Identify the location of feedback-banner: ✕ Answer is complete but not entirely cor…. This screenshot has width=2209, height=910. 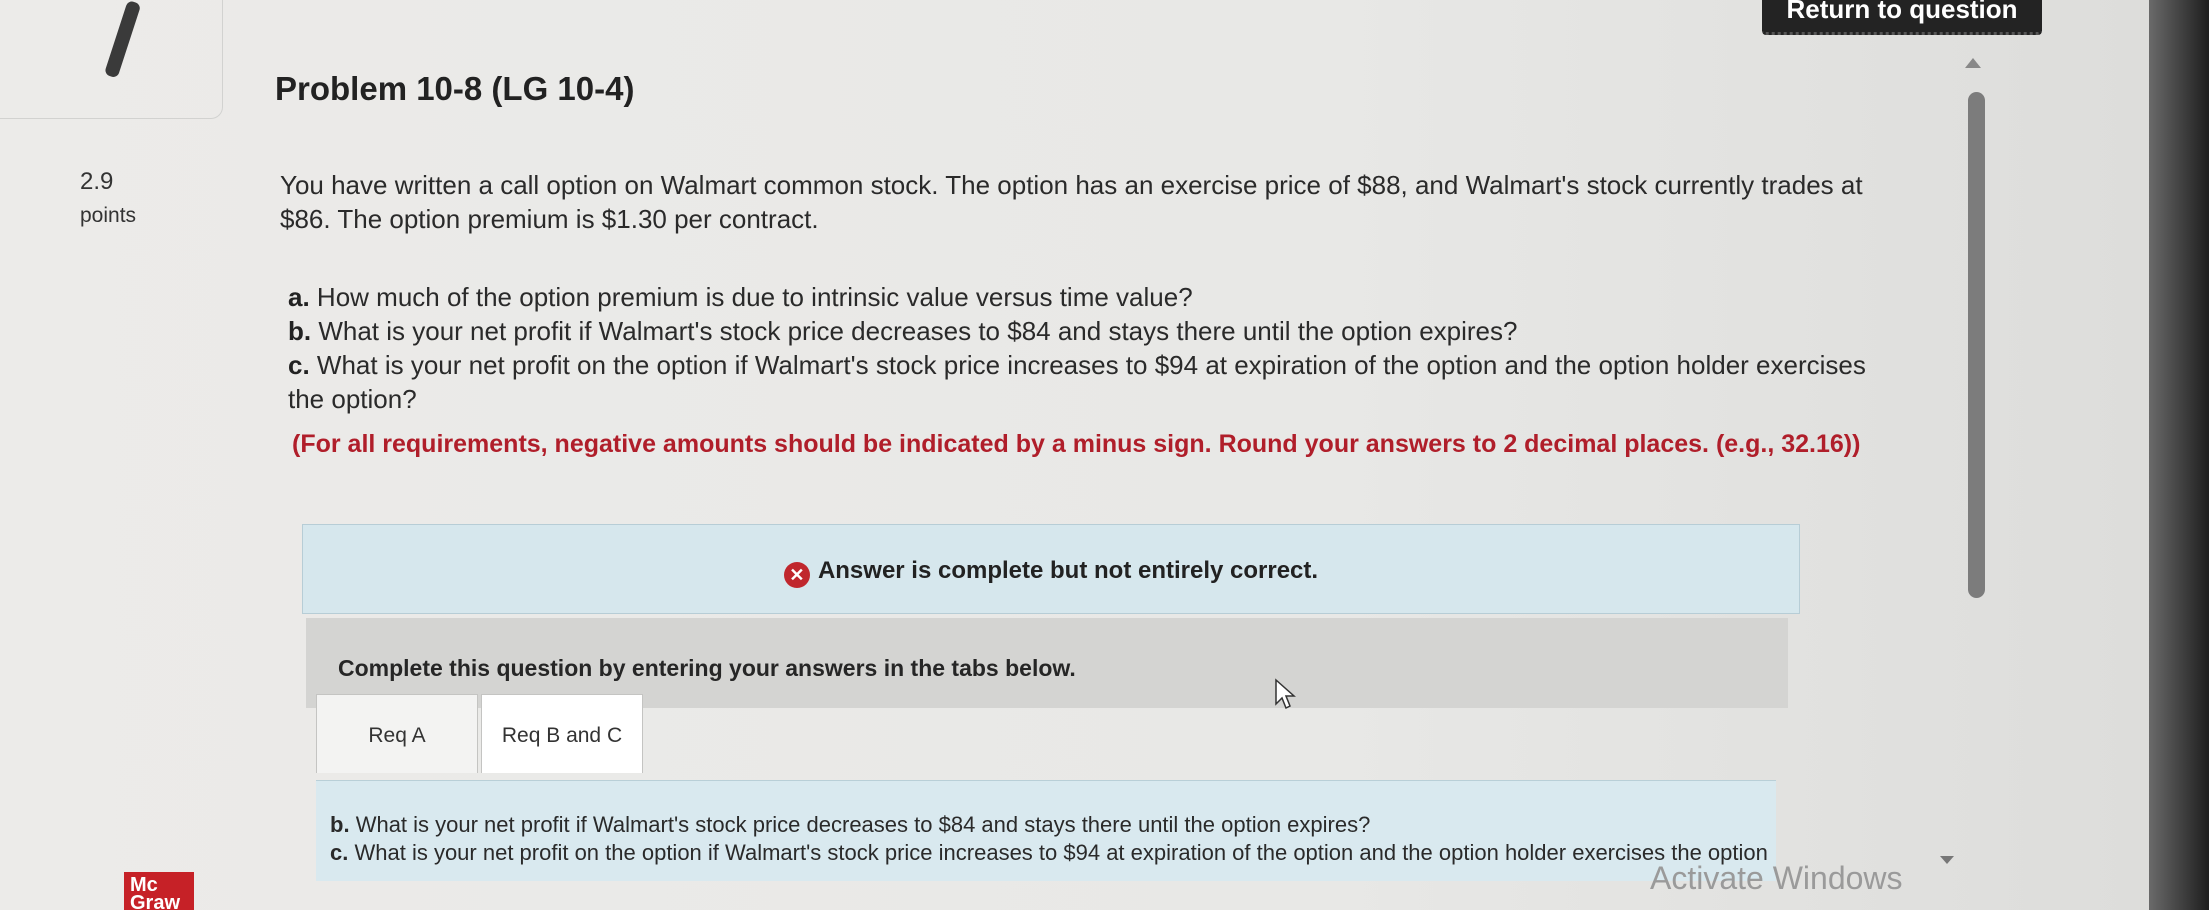
(1051, 569).